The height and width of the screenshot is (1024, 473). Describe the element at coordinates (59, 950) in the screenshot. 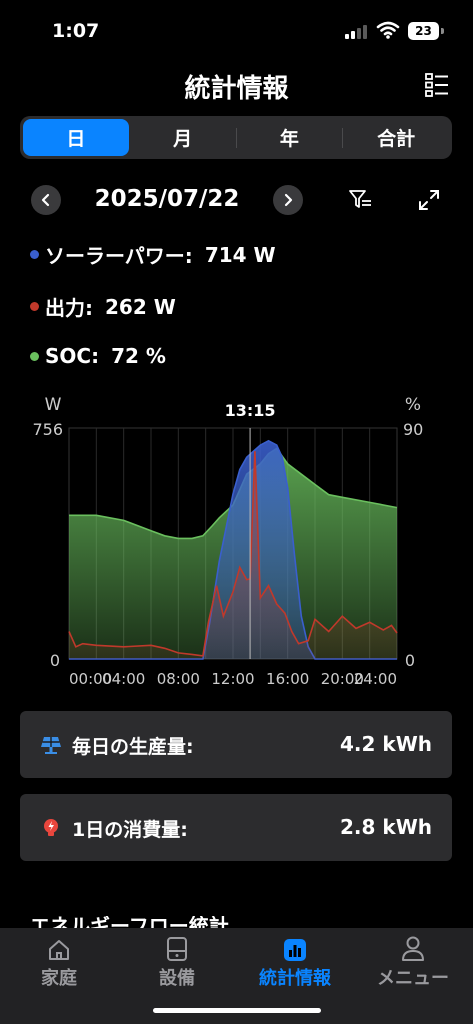

I see `home-icon` at that location.